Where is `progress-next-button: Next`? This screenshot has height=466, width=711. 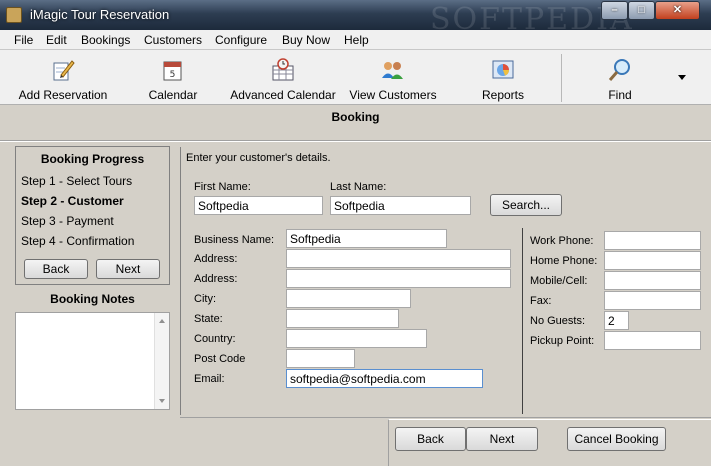 progress-next-button: Next is located at coordinates (128, 269).